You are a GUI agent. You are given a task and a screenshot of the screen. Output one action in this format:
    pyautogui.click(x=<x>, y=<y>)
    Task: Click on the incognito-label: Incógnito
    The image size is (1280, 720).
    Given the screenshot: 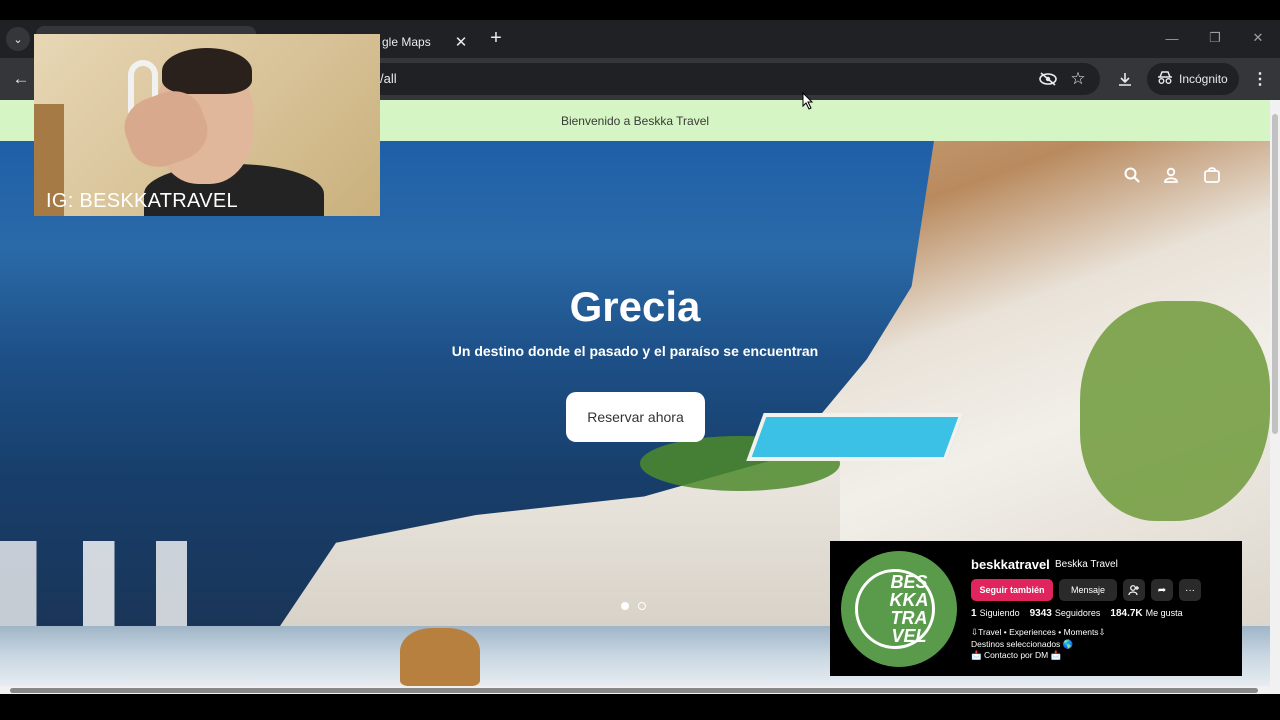 What is the action you would take?
    pyautogui.click(x=1203, y=79)
    